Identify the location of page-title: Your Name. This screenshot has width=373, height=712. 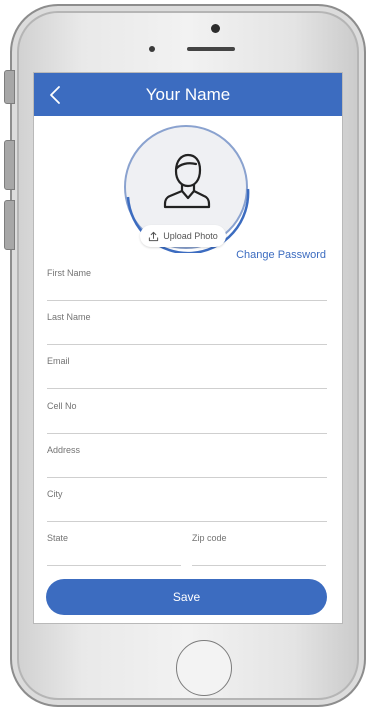
(188, 94).